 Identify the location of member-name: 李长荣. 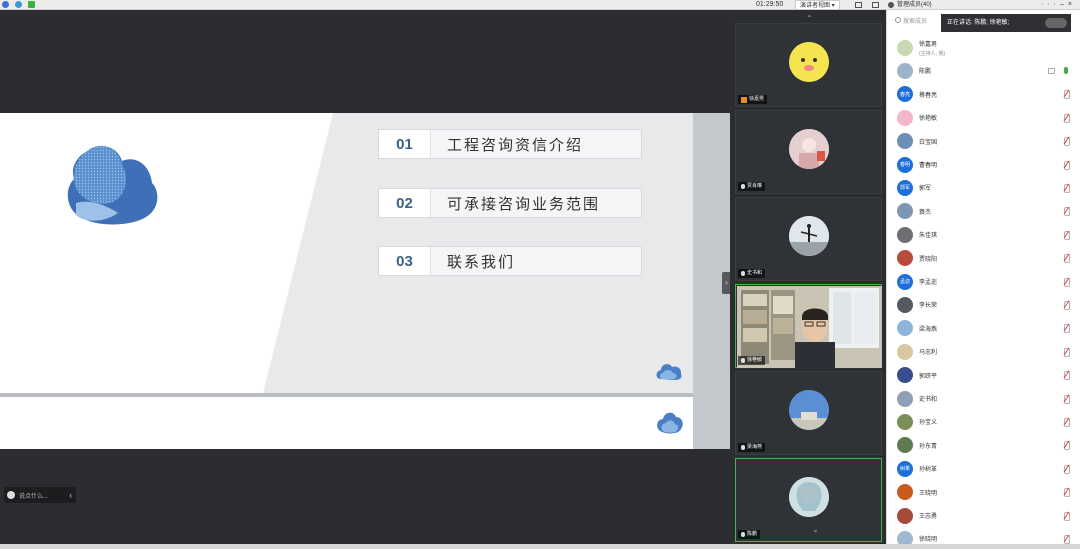
(928, 306).